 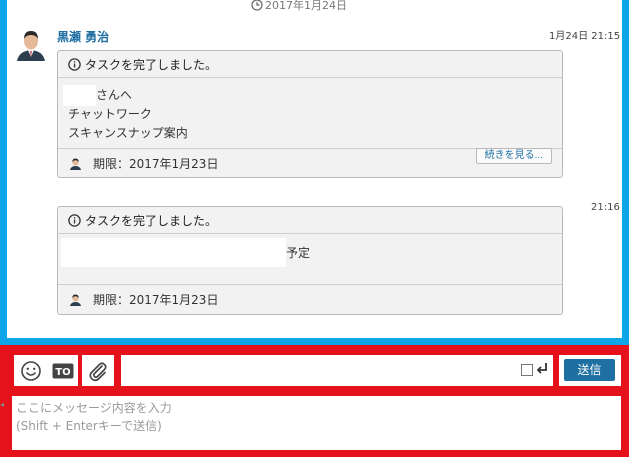 What do you see at coordinates (310, 299) in the screenshot?
I see `task-footer: 期限：2017年1月23日` at bounding box center [310, 299].